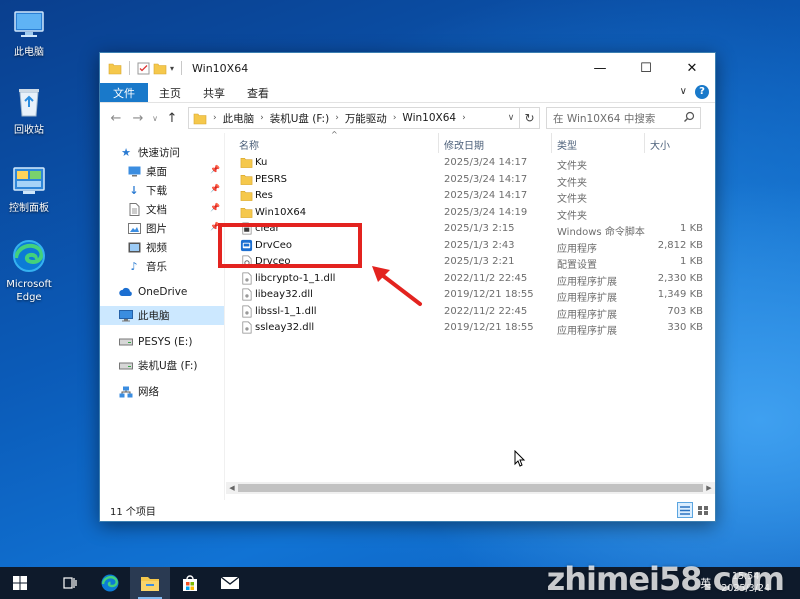 The image size is (800, 599). Describe the element at coordinates (172, 68) in the screenshot. I see `customize-qat-icon: ▾` at that location.